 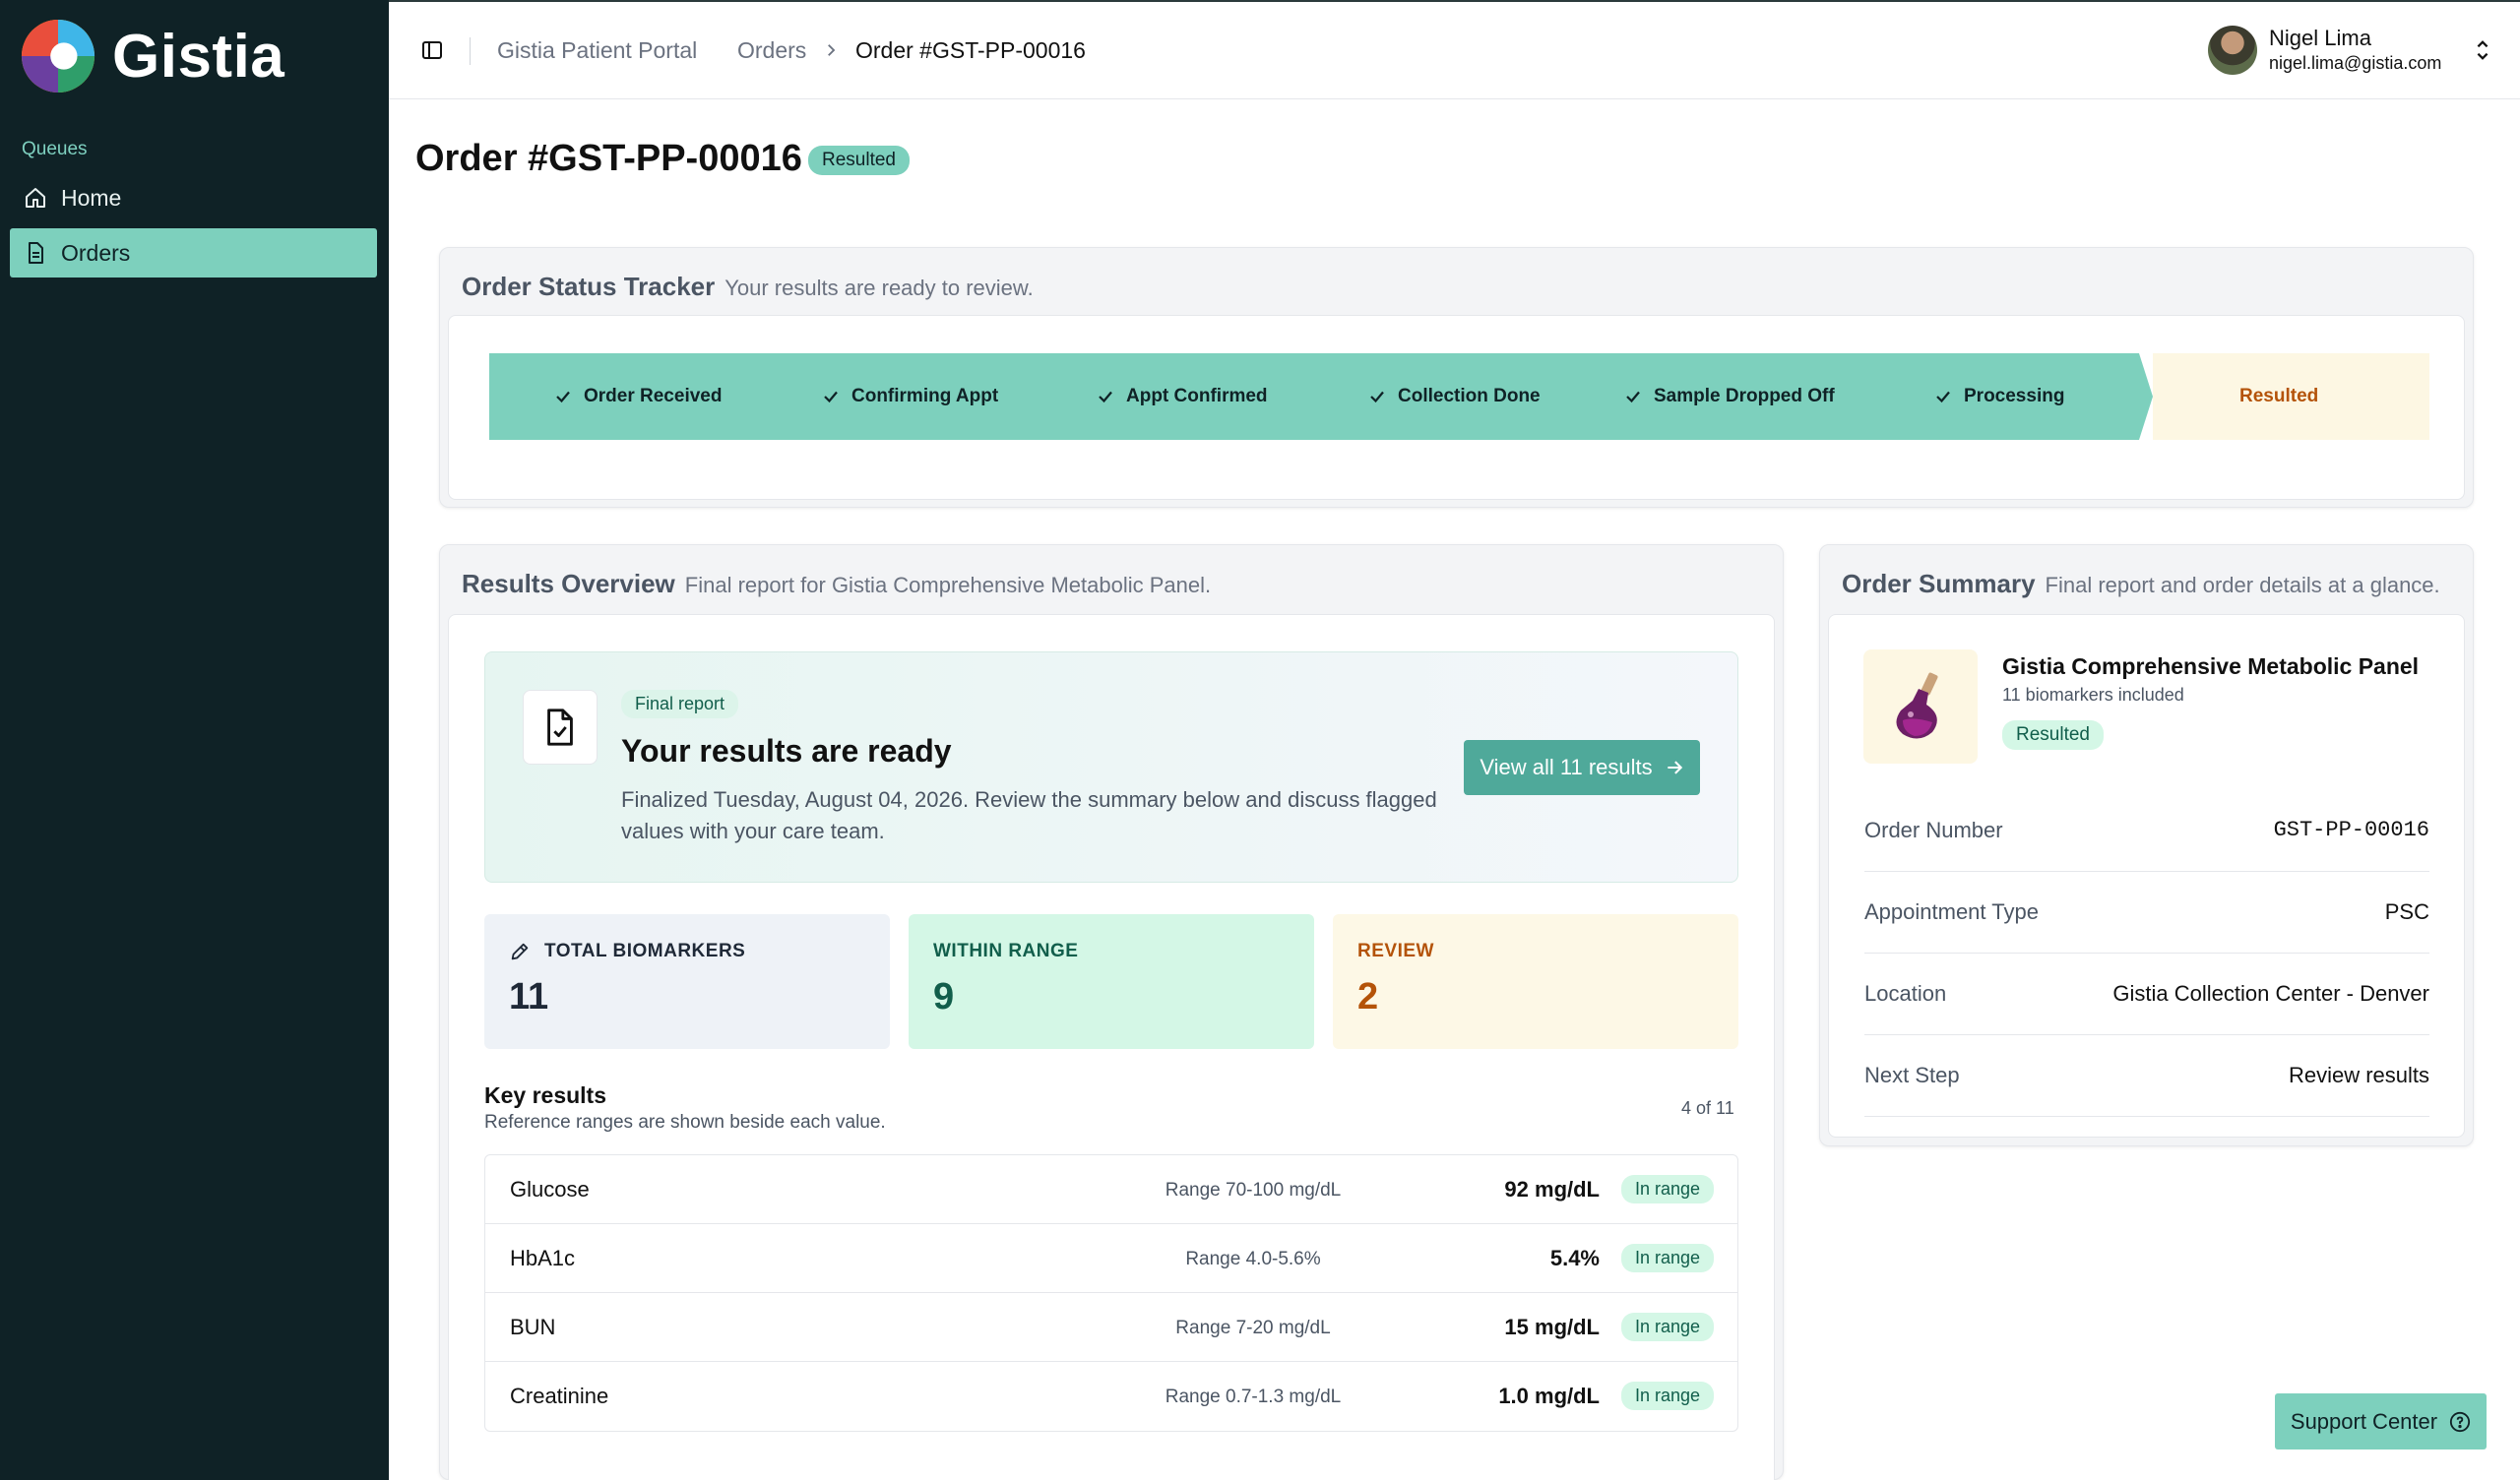 What do you see at coordinates (198, 57) in the screenshot?
I see `brand-name: Gistia` at bounding box center [198, 57].